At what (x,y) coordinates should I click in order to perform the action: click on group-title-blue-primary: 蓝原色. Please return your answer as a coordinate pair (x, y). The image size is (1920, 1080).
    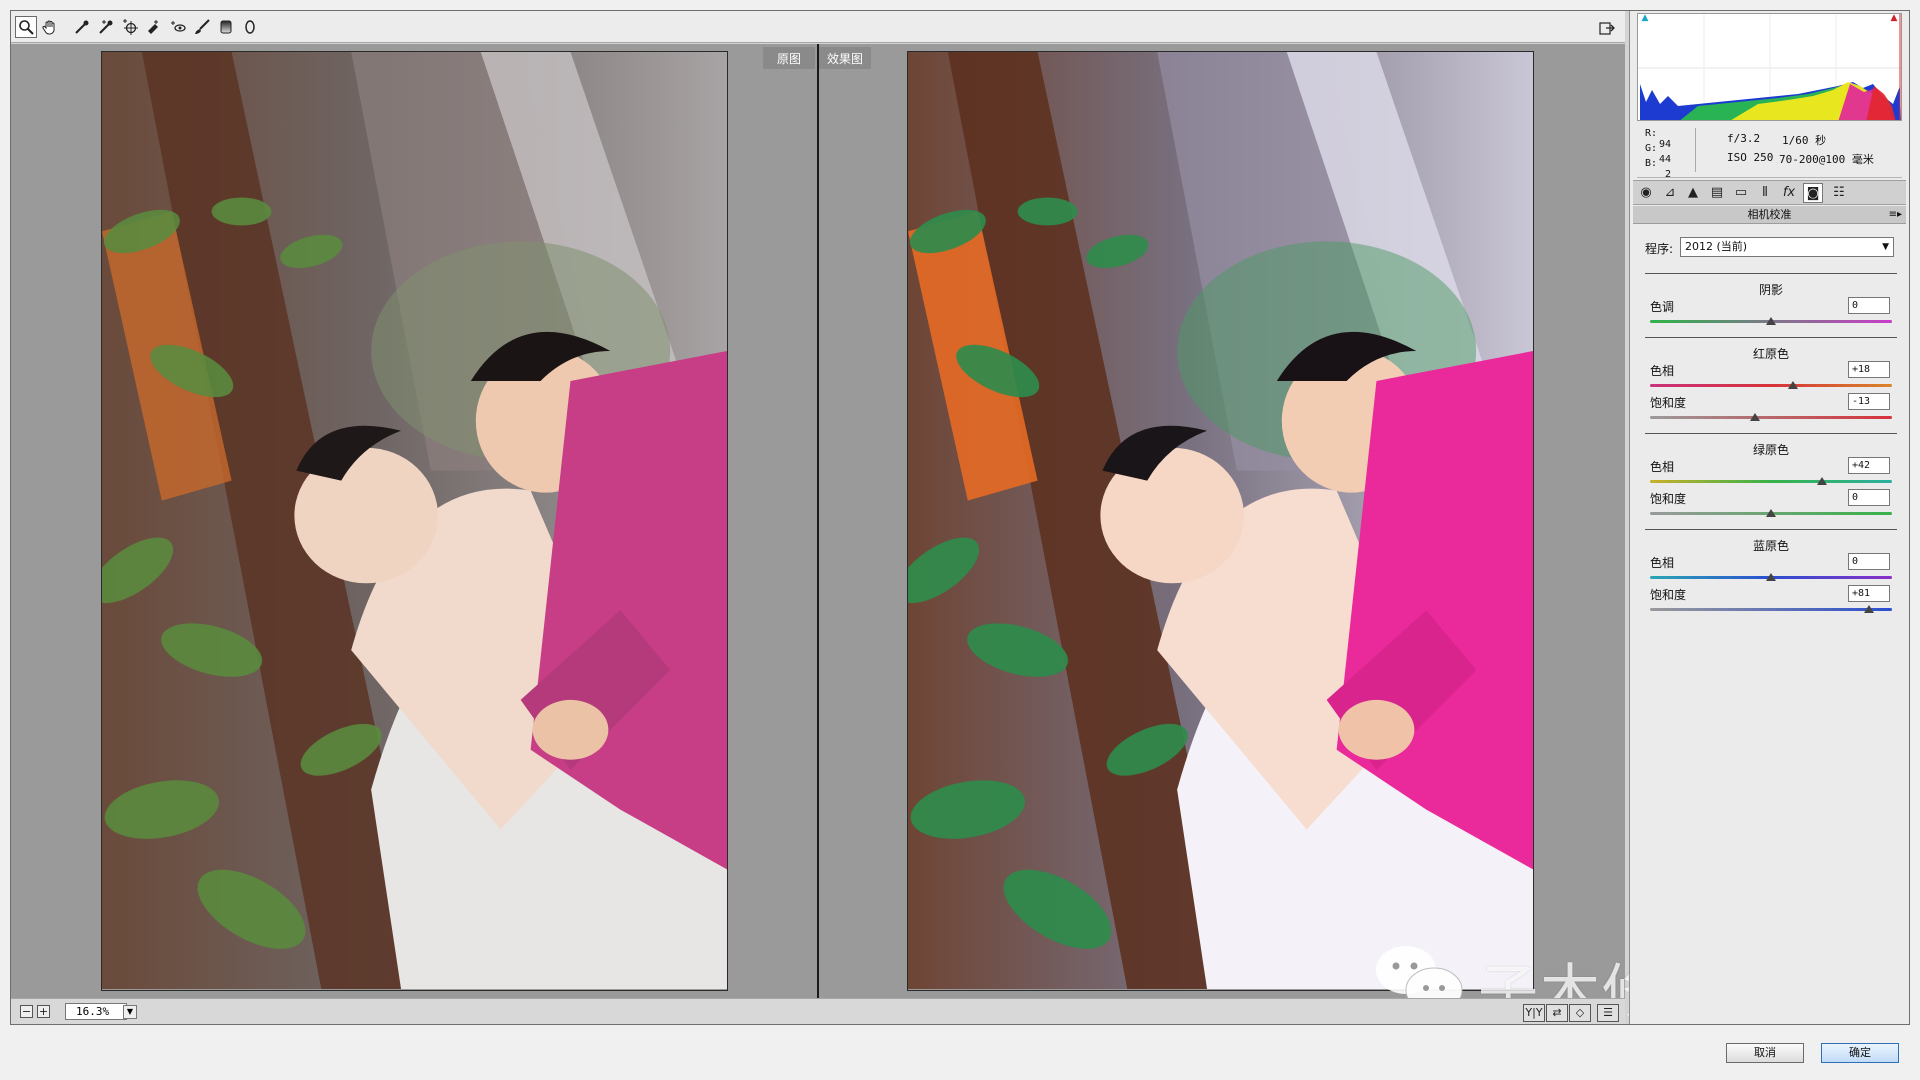
    Looking at the image, I should click on (1770, 546).